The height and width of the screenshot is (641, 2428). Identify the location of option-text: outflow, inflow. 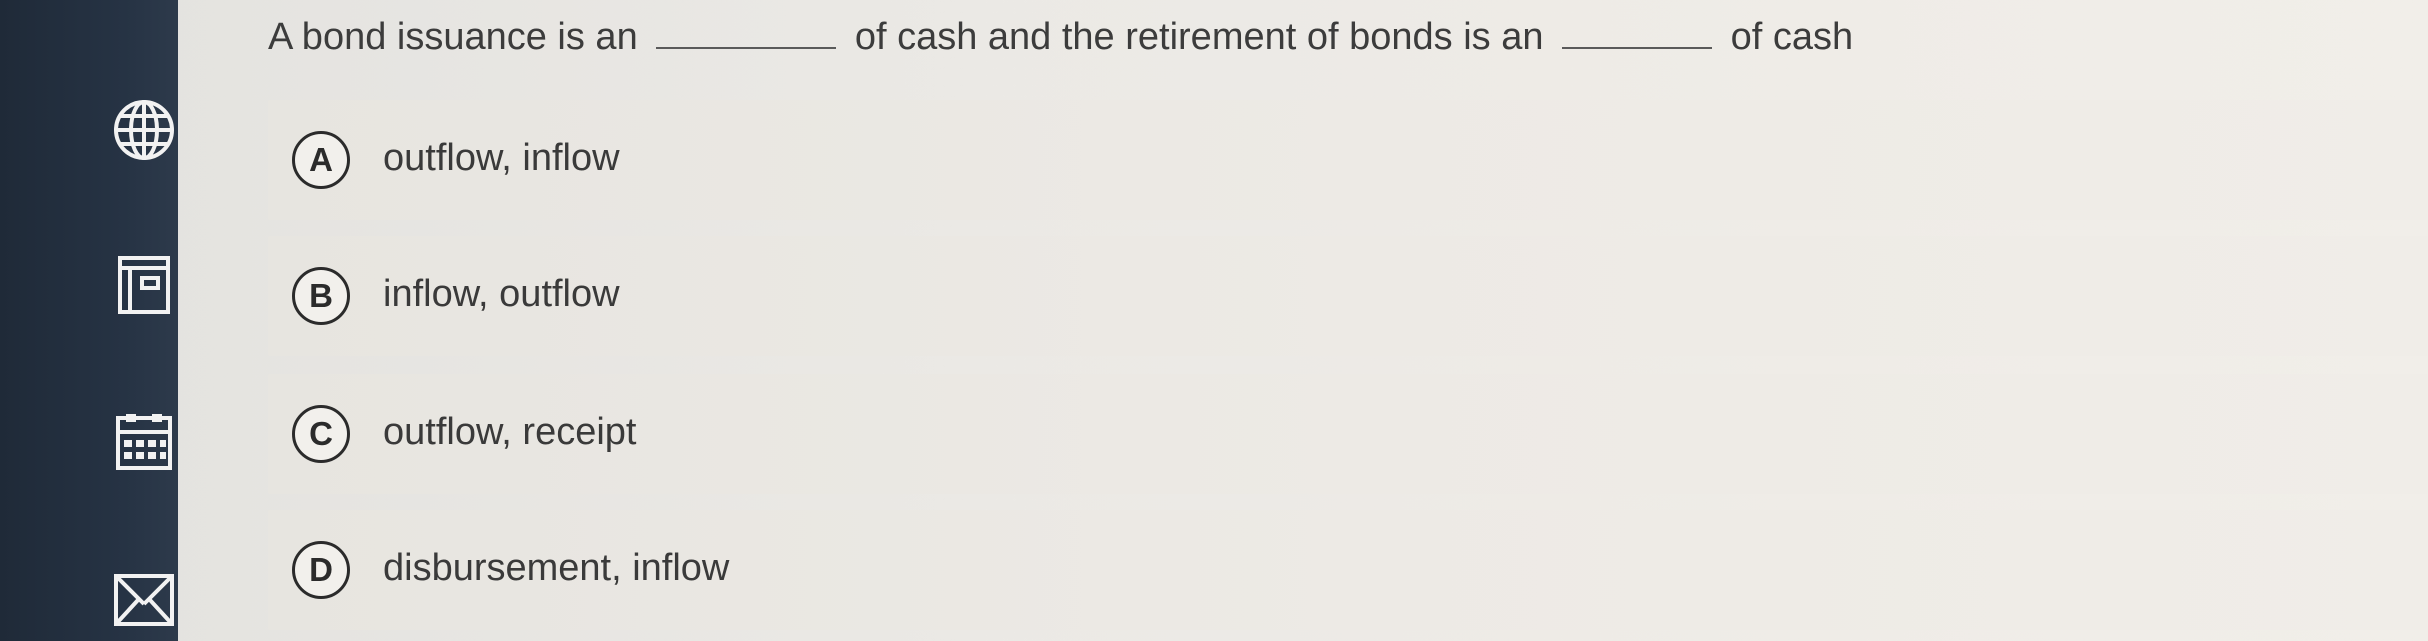
(501, 158).